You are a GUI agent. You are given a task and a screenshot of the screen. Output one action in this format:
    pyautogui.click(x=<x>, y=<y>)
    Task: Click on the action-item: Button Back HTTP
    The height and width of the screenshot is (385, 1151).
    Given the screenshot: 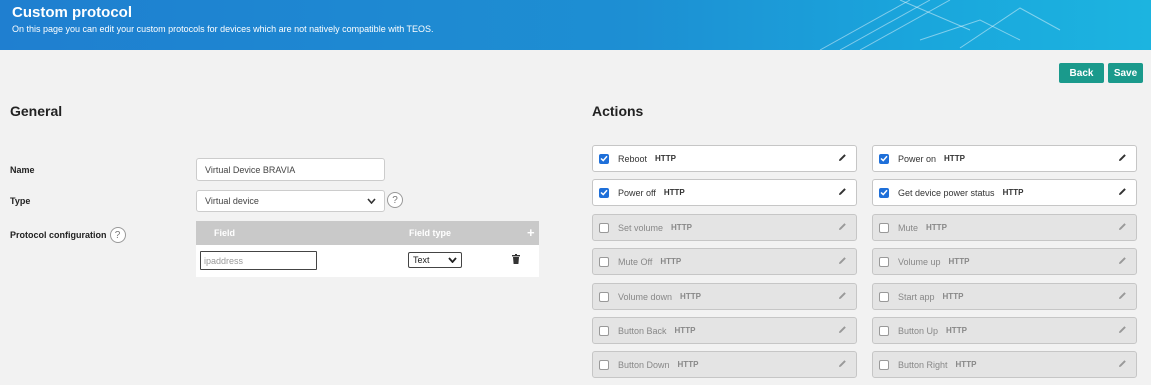 What is the action you would take?
    pyautogui.click(x=724, y=330)
    